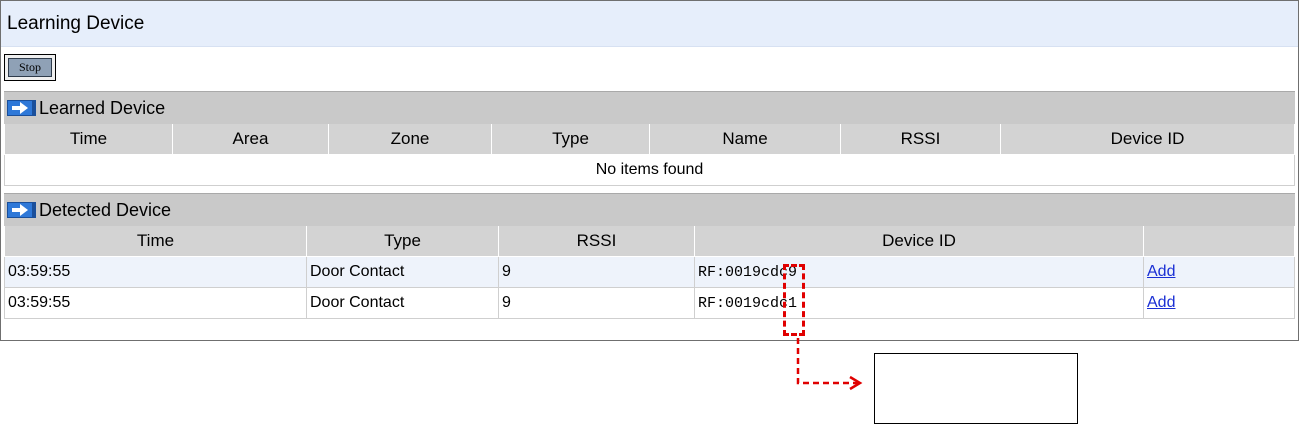 The image size is (1299, 425). Describe the element at coordinates (745, 139) in the screenshot. I see `column-header-name: Name` at that location.